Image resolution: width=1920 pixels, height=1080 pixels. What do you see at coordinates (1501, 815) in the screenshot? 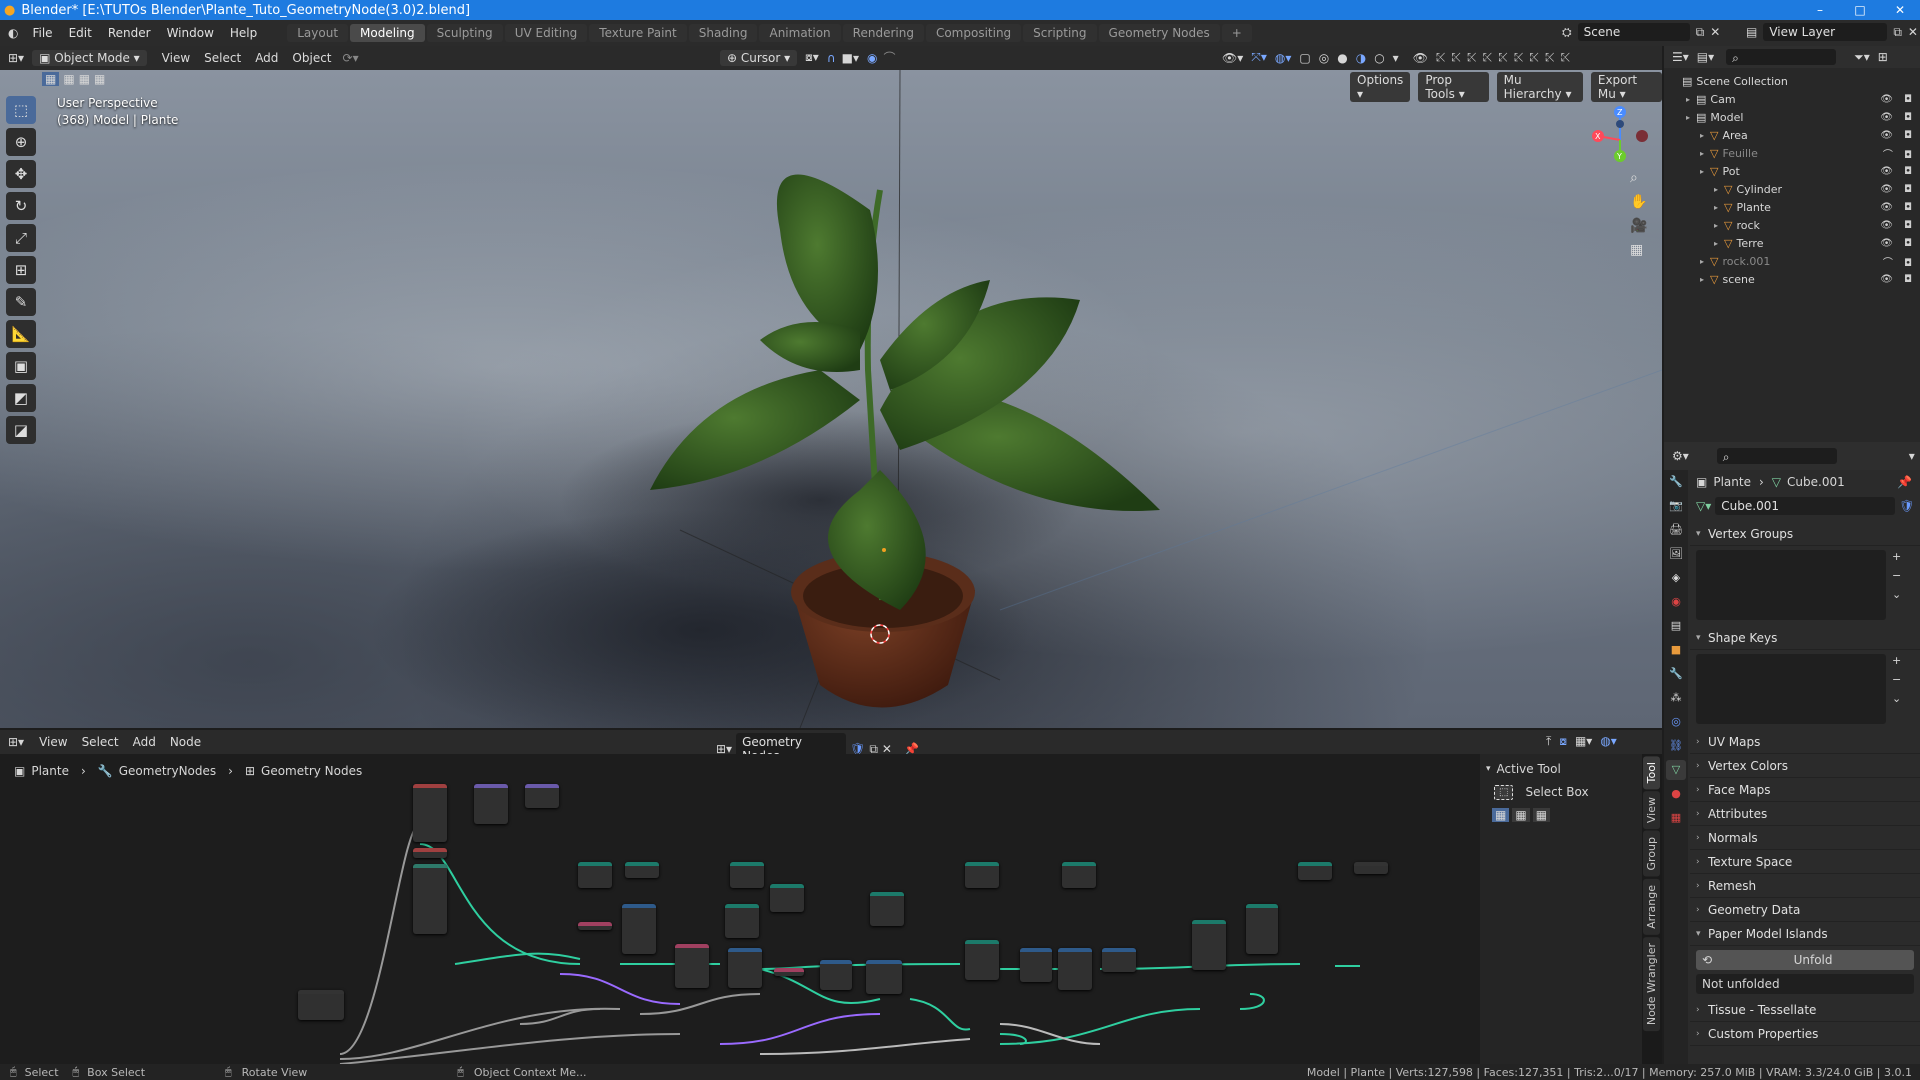
I see `mode-set-icon: ▦` at bounding box center [1501, 815].